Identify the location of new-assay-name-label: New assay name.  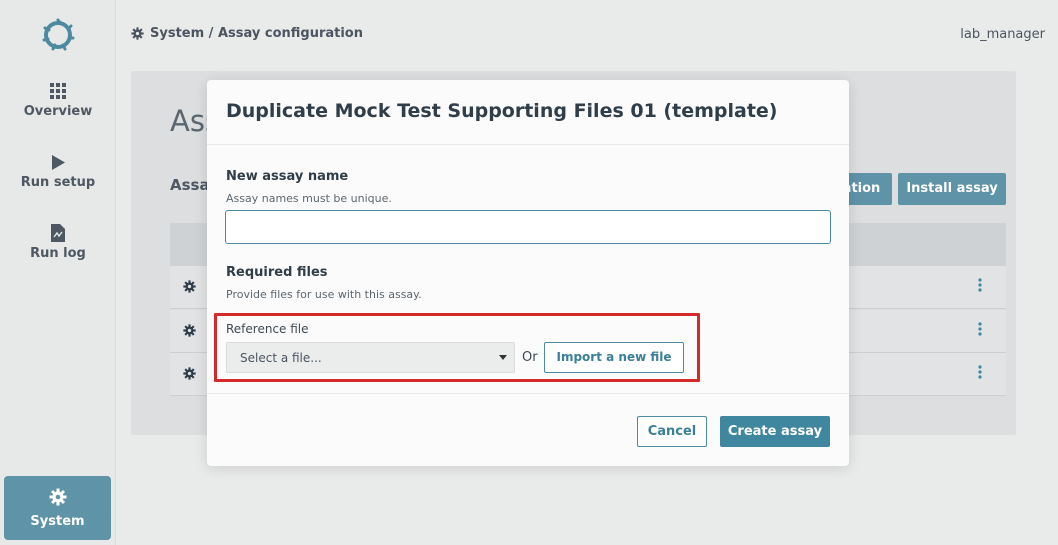
(287, 176).